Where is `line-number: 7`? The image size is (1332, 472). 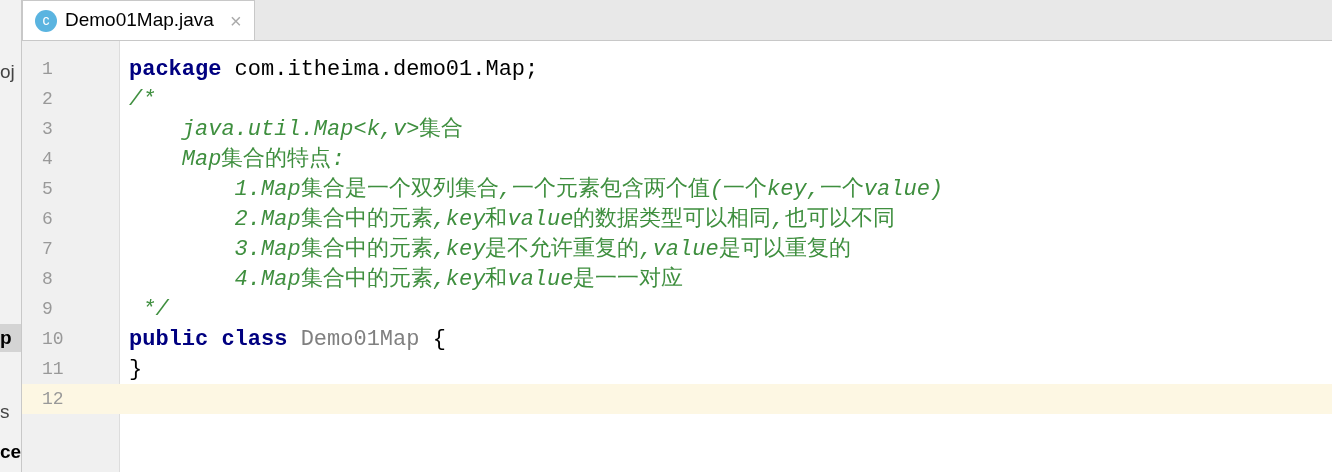
line-number: 7 is located at coordinates (47, 249).